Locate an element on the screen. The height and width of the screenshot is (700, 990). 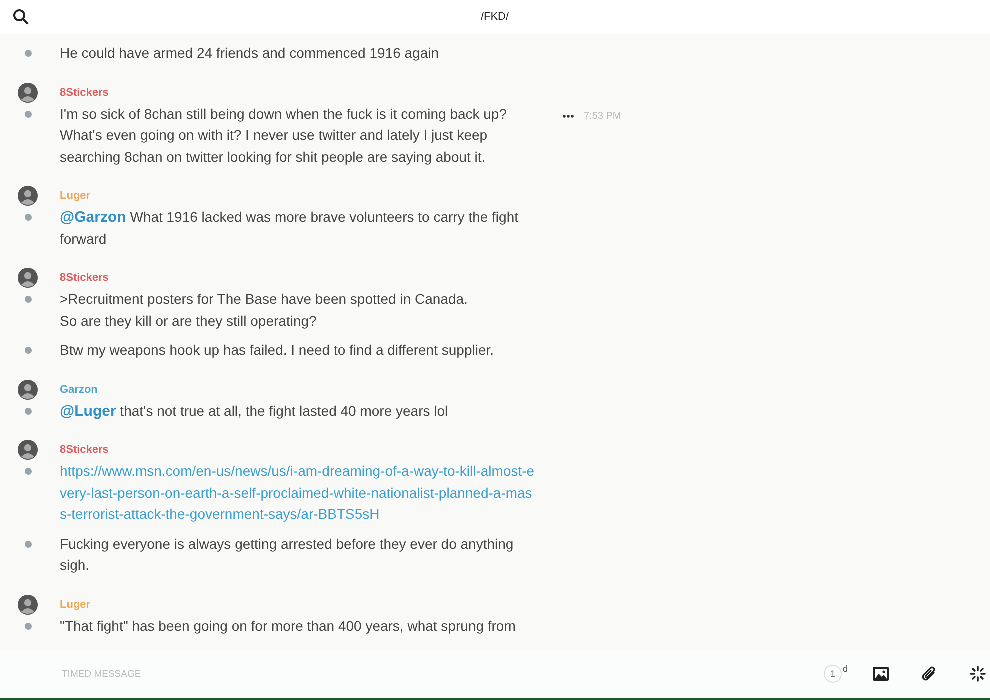
message-link: https://www.msn.com/en-us/news/us/i-am-dreaming-of-a-way-to-kill-almost-every-last-person-on-earth-a-self-proclaimed-white-nationalist-planned-a-mass-terrorist-attack-the-government-says/ar-BBTS5sH is located at coordinates (297, 493).